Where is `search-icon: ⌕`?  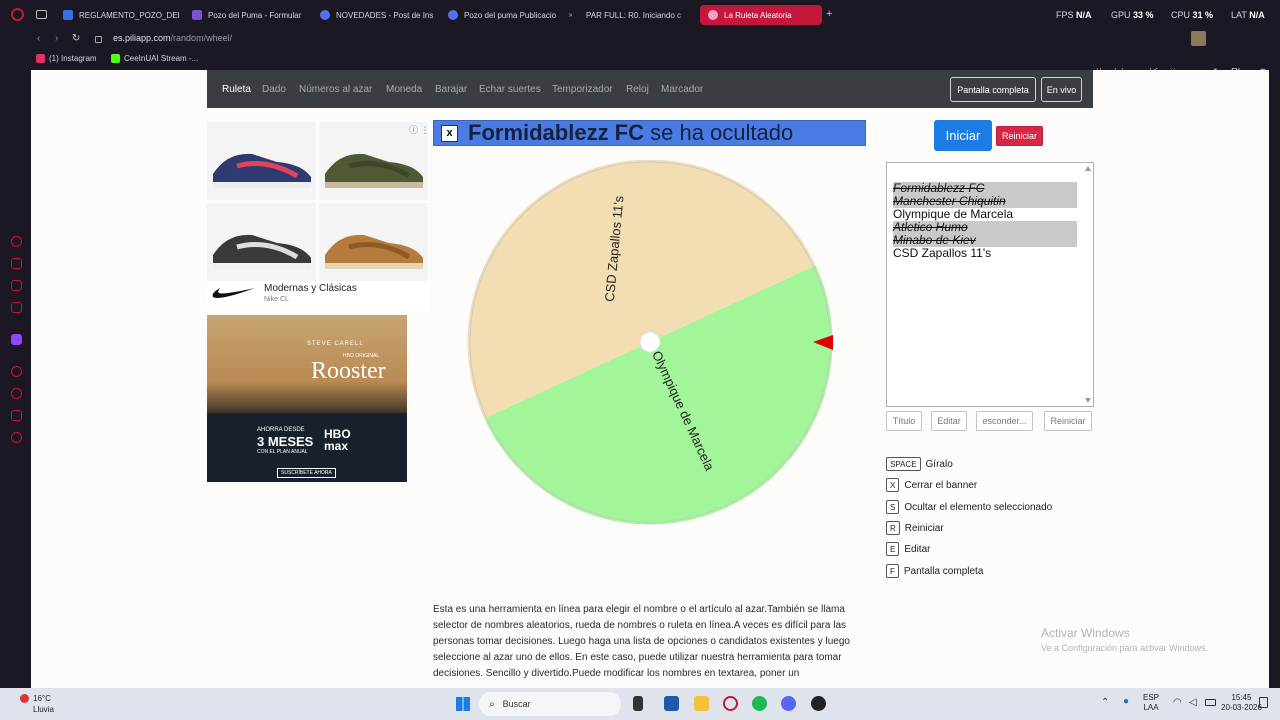
search-icon: ⌕ is located at coordinates (492, 704).